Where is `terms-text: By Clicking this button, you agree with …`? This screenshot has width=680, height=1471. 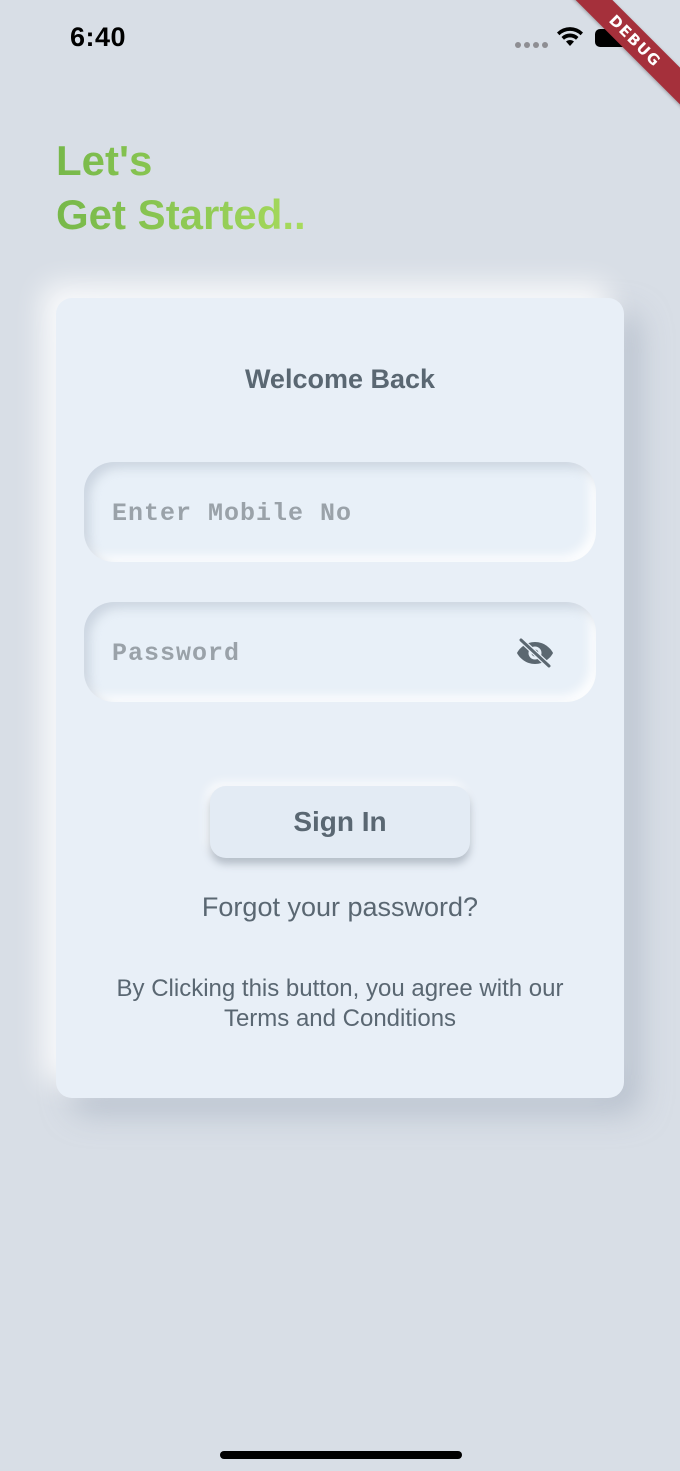
terms-text: By Clicking this button, you agree with … is located at coordinates (340, 1004).